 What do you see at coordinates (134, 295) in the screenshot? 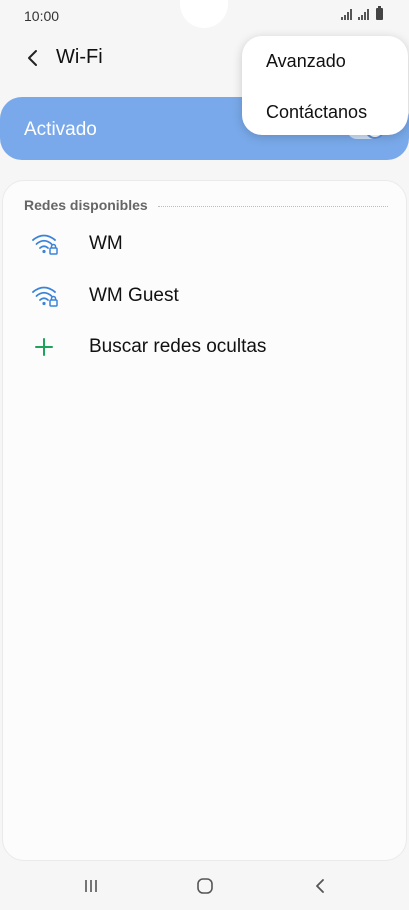
I see `network-label: WM Guest` at bounding box center [134, 295].